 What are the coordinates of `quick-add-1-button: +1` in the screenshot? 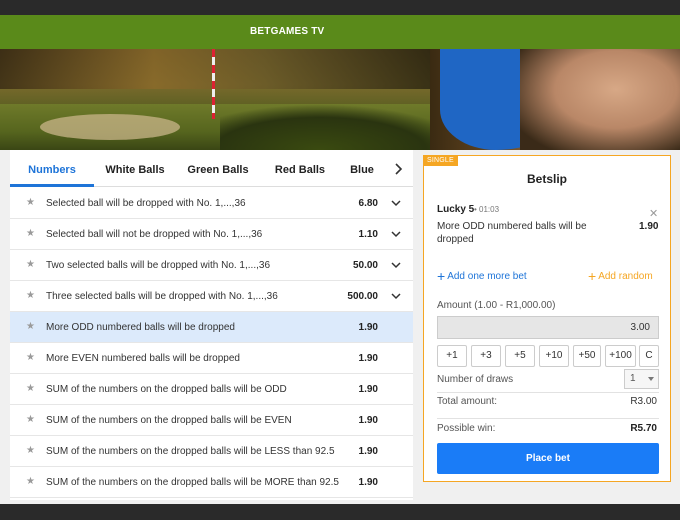 It's located at (452, 356).